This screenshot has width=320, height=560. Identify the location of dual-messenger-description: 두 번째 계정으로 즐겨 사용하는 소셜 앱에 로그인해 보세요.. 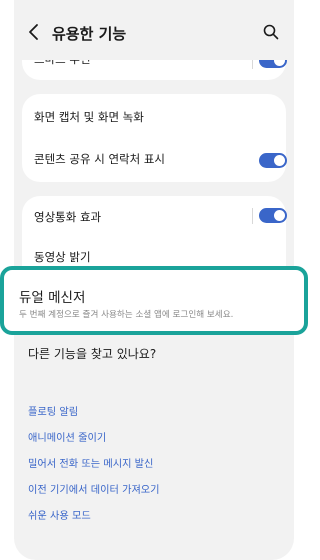
(126, 315).